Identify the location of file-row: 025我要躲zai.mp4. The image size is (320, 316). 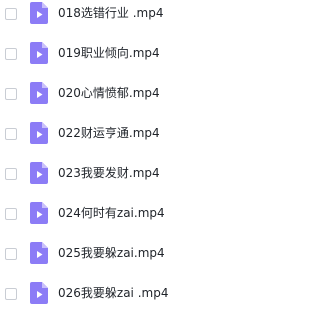
(119, 255).